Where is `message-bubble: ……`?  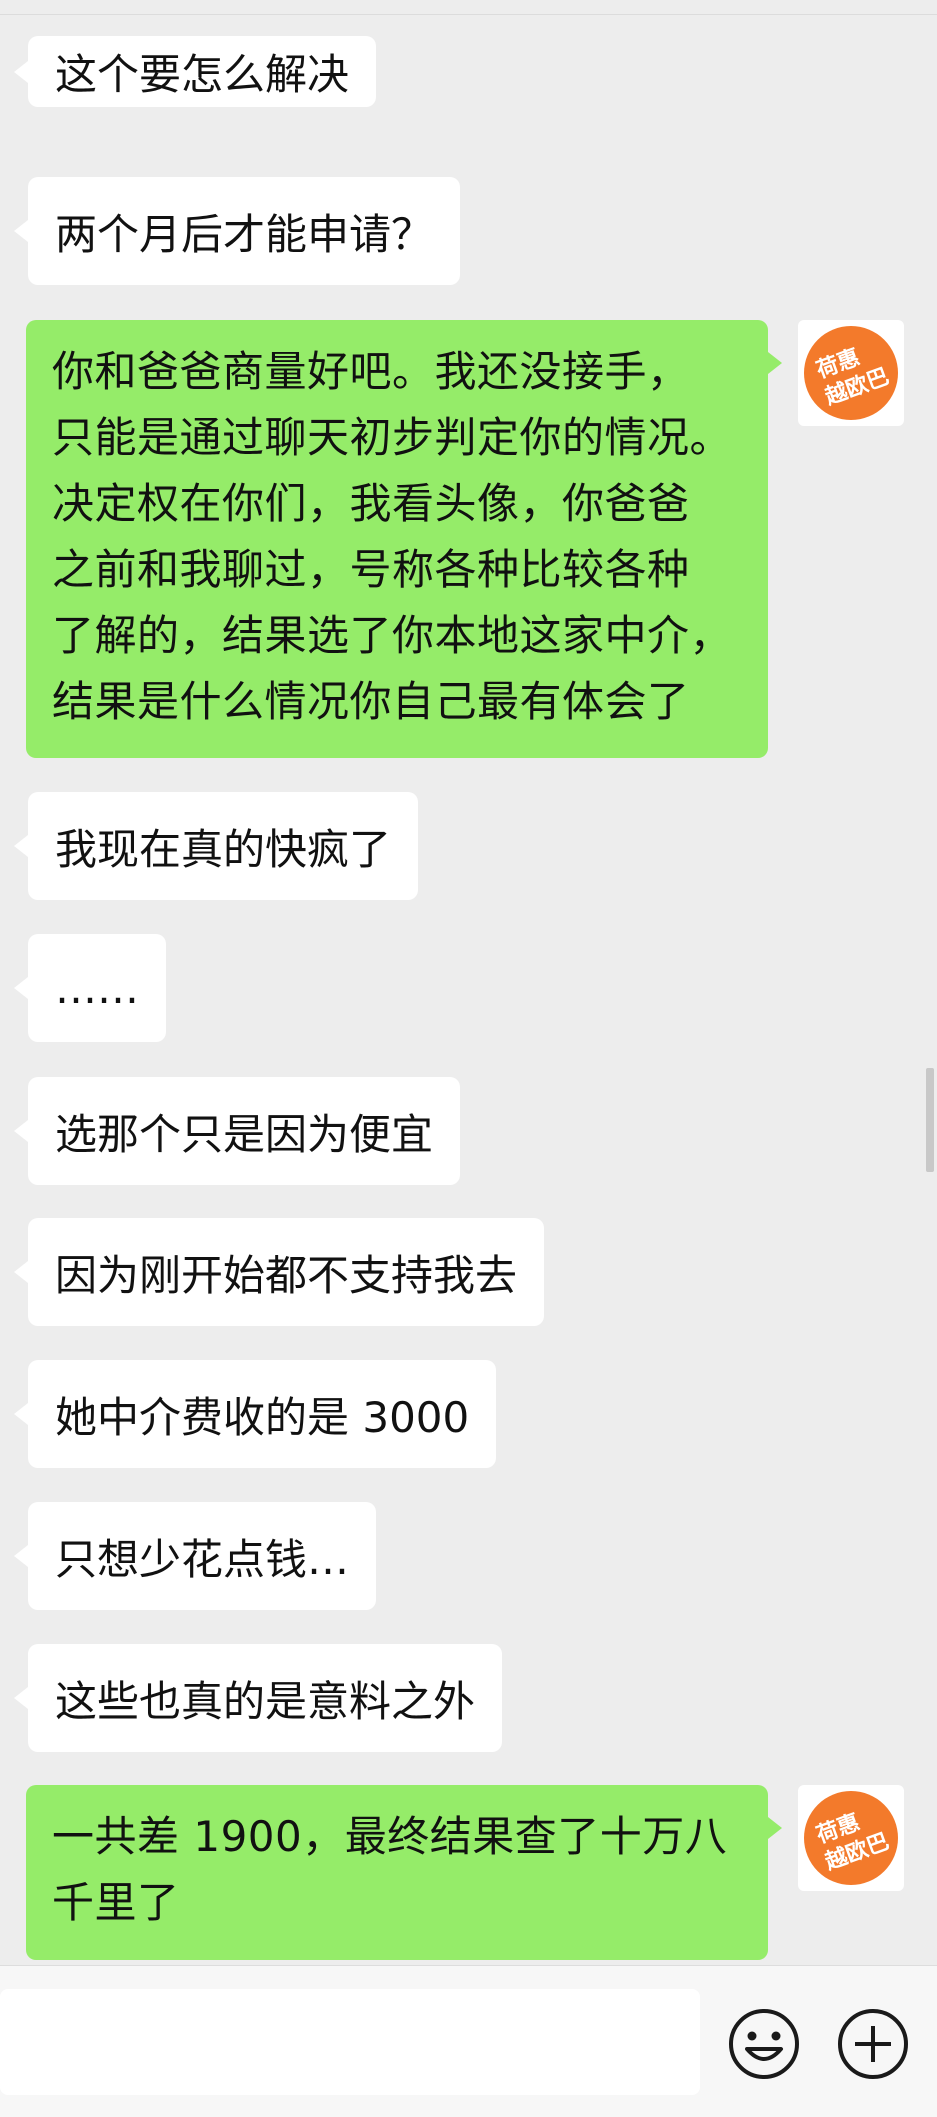 message-bubble: …… is located at coordinates (90, 988).